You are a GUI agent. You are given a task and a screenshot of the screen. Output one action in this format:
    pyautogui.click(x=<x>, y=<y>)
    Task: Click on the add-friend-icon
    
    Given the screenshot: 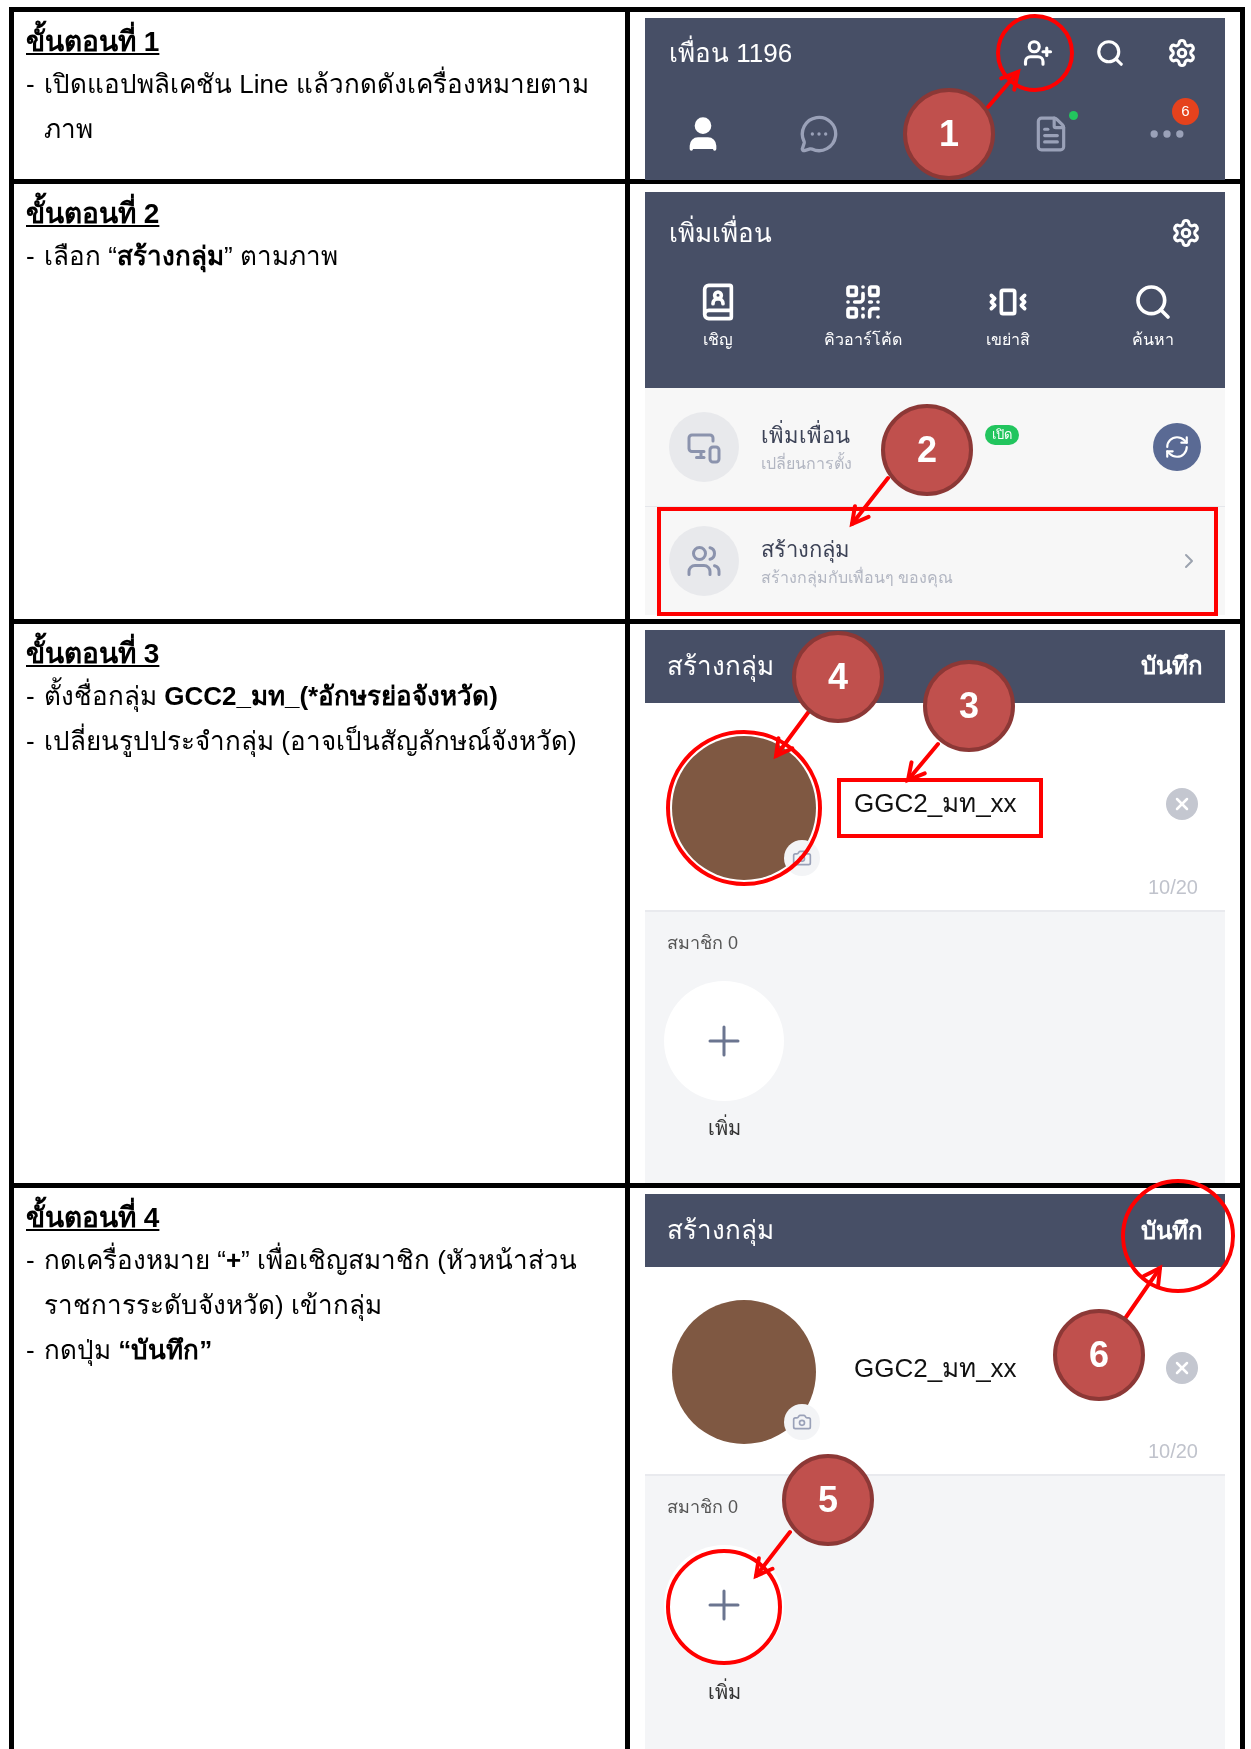 What is the action you would take?
    pyautogui.click(x=1038, y=53)
    